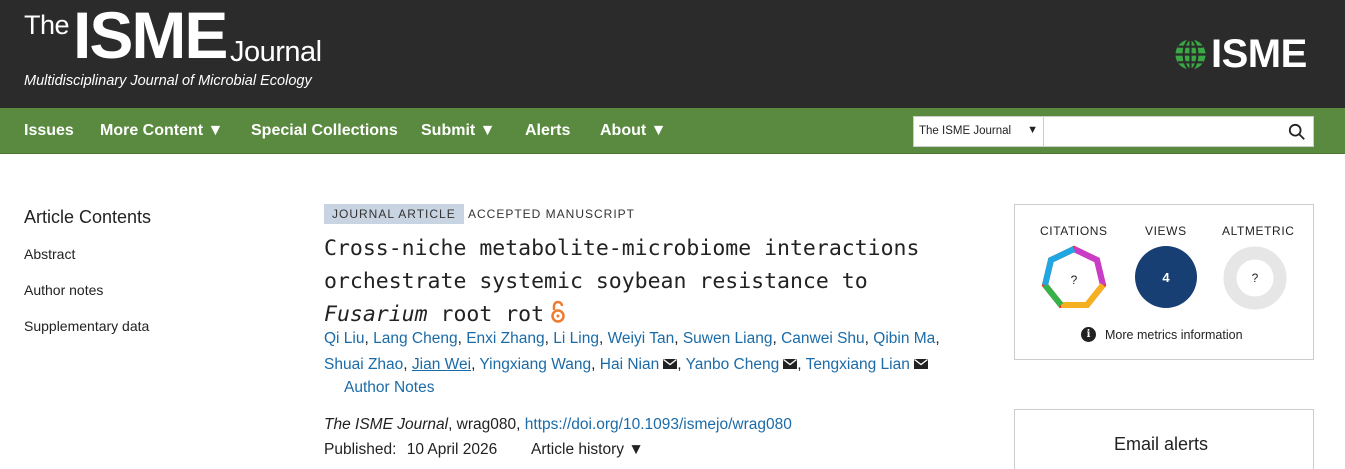  What do you see at coordinates (1166, 231) in the screenshot?
I see `views-label: VIEWS` at bounding box center [1166, 231].